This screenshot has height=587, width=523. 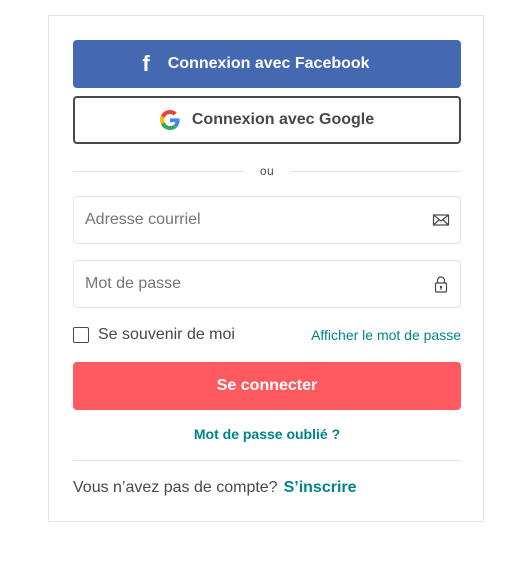 I want to click on lock-icon, so click(x=441, y=284).